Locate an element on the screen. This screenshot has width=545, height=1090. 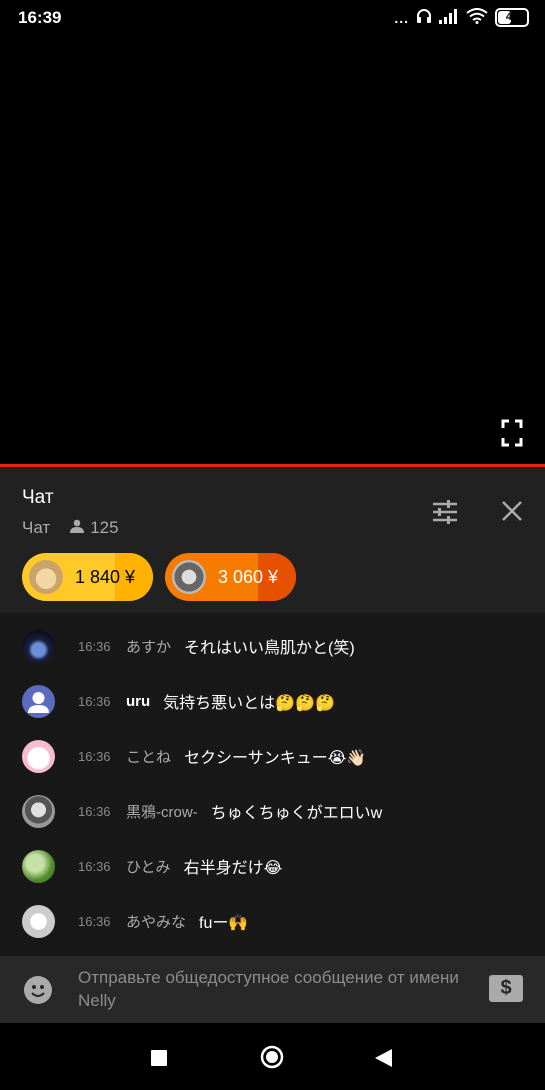
message-author: uru is located at coordinates (138, 701).